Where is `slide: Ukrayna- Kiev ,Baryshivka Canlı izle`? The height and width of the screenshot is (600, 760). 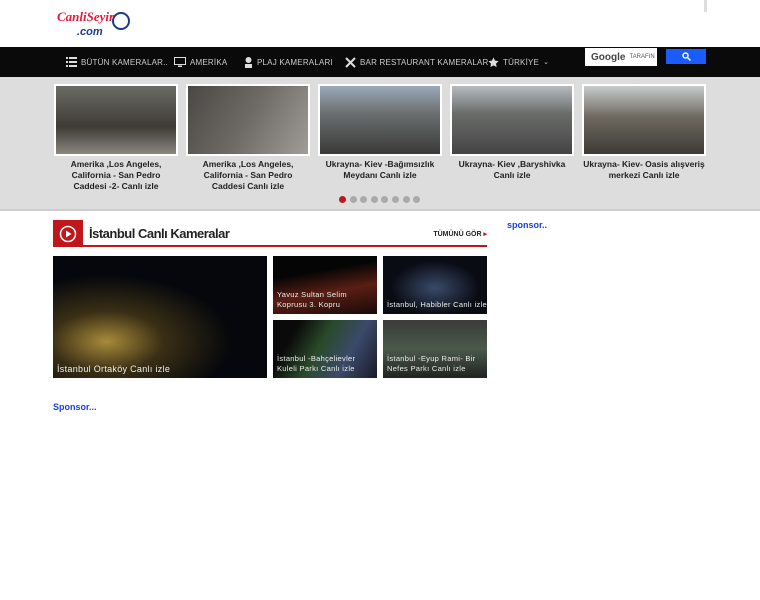 slide: Ukrayna- Kiev ,Baryshivka Canlı izle is located at coordinates (512, 132).